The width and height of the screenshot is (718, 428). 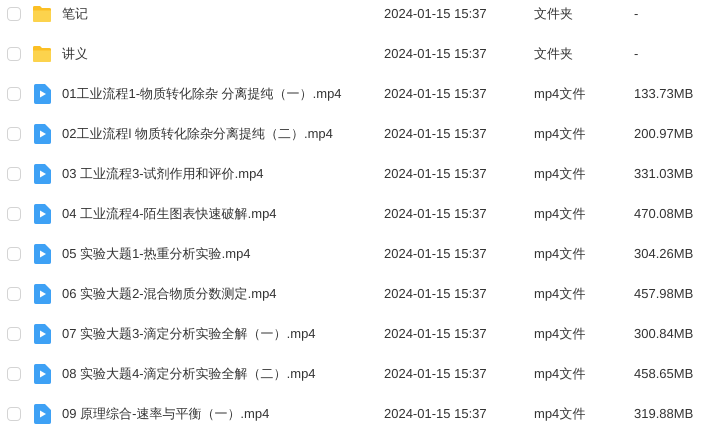 I want to click on file-size: 319.88MB, so click(x=664, y=414).